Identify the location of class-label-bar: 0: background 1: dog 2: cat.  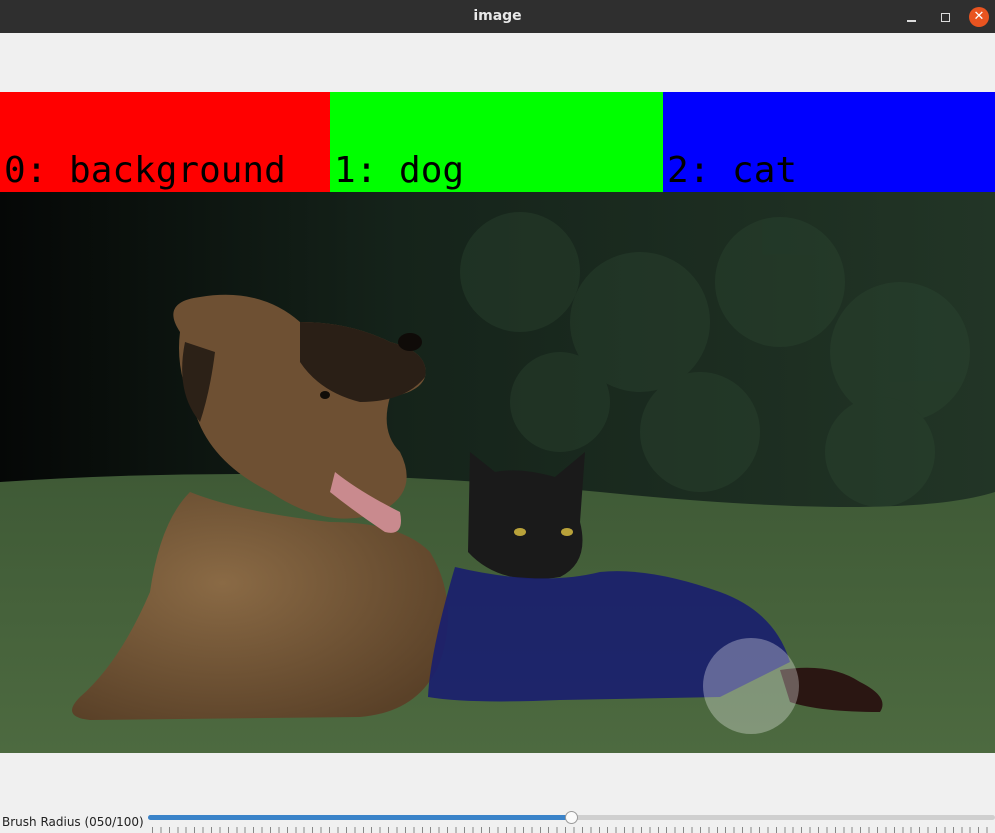
(497, 142).